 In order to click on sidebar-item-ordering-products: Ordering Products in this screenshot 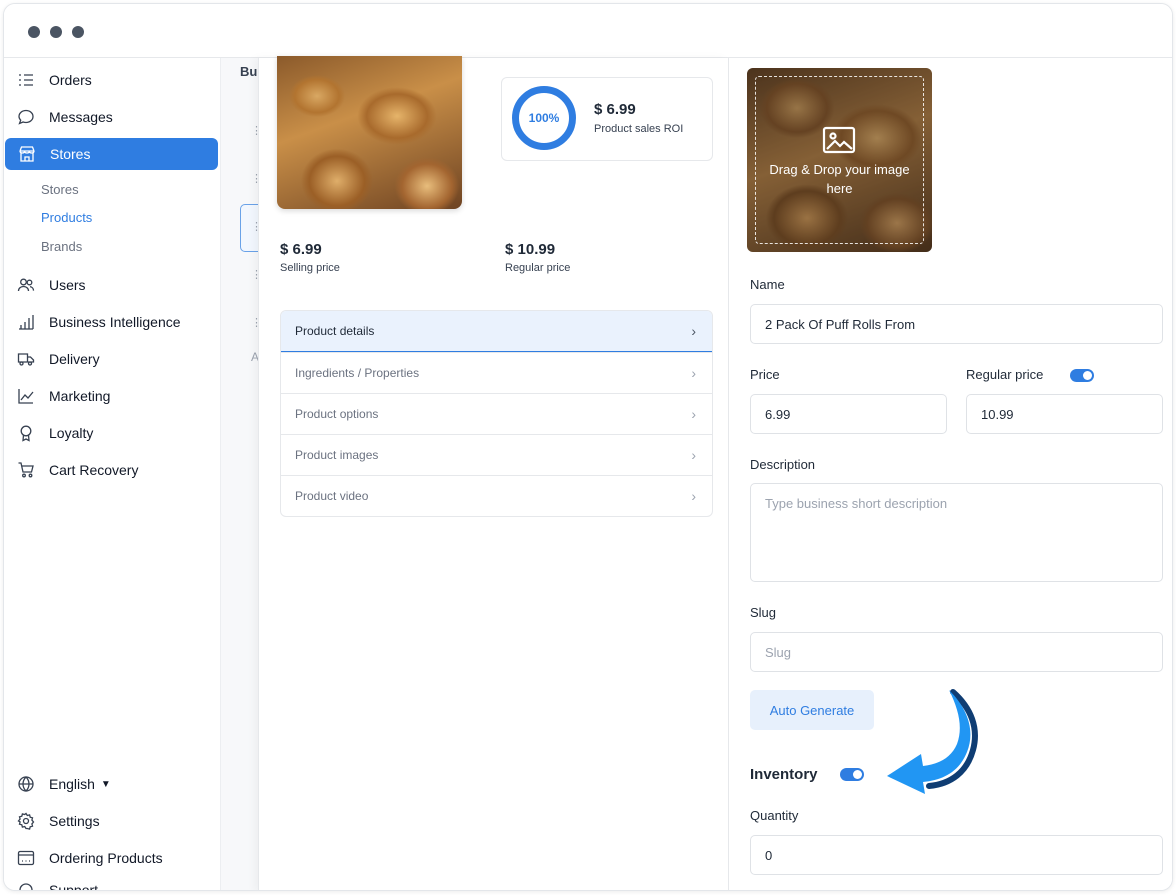, I will do `click(110, 858)`.